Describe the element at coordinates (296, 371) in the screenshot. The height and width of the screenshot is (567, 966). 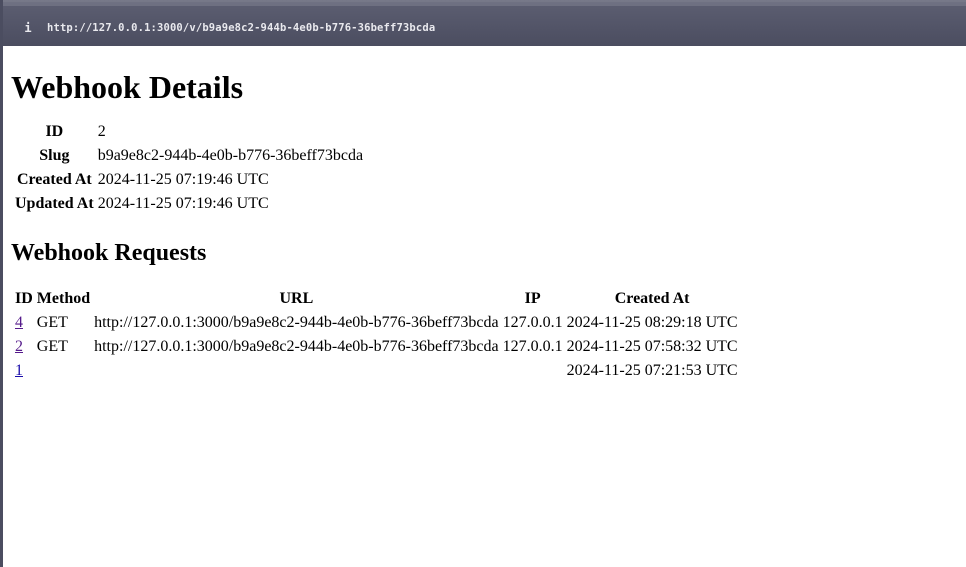
I see `request-url-cell` at that location.